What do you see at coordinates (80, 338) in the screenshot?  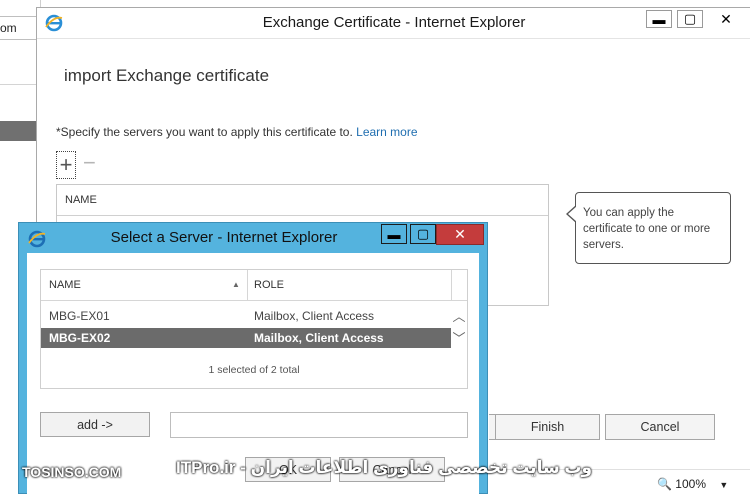 I see `server-name-cell: MBG-EX02` at bounding box center [80, 338].